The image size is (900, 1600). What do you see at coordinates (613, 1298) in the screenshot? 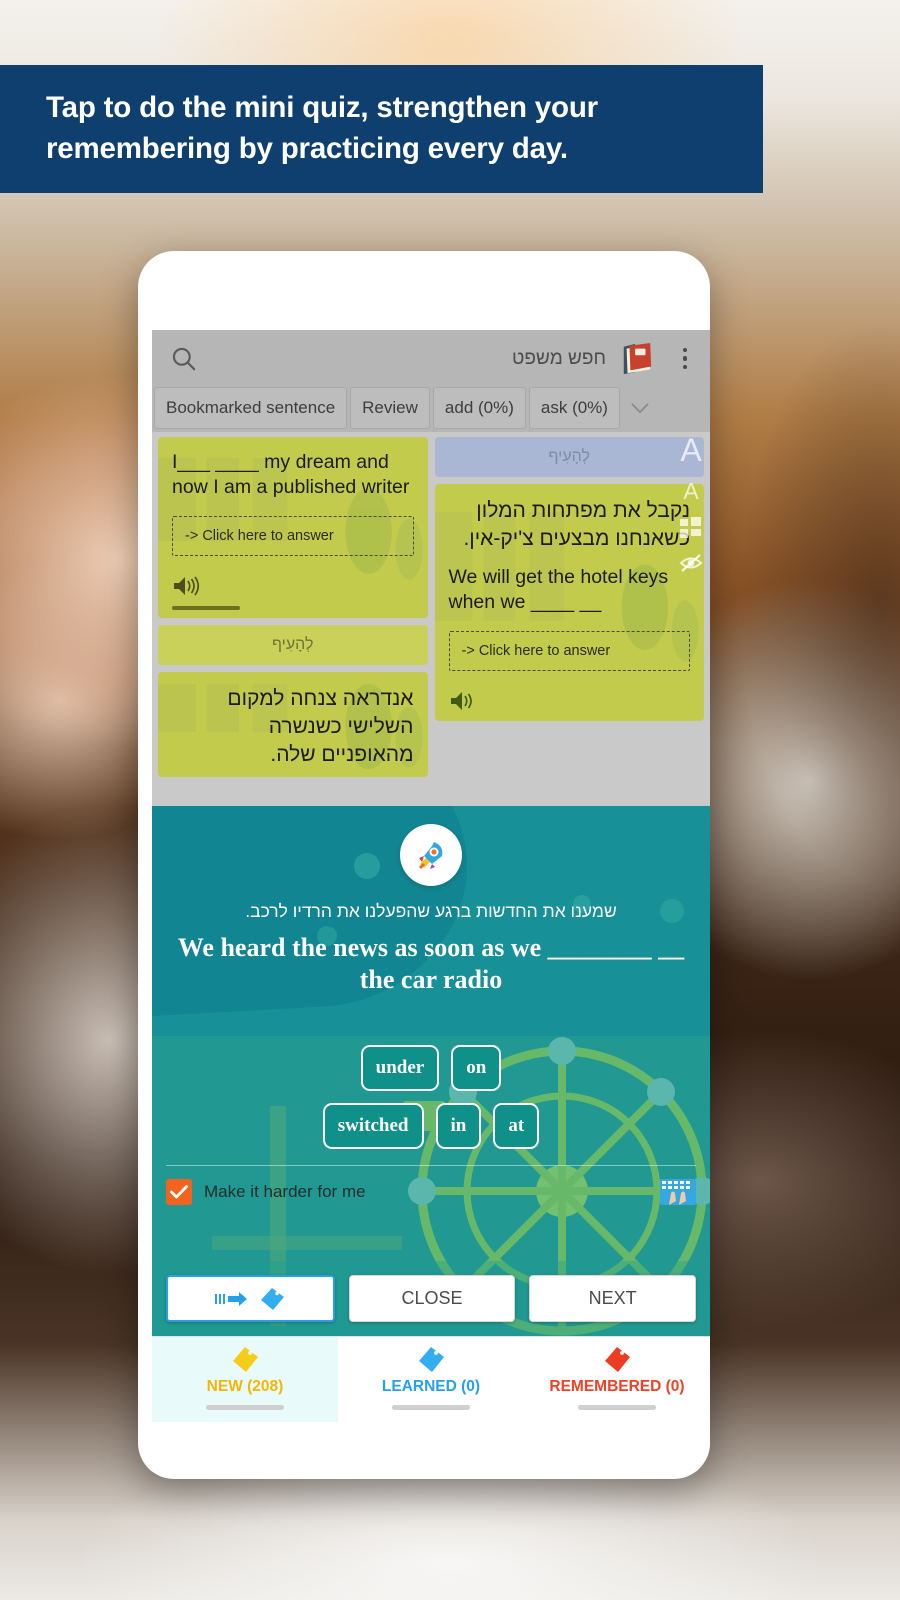
I see `next-button: NEXT` at bounding box center [613, 1298].